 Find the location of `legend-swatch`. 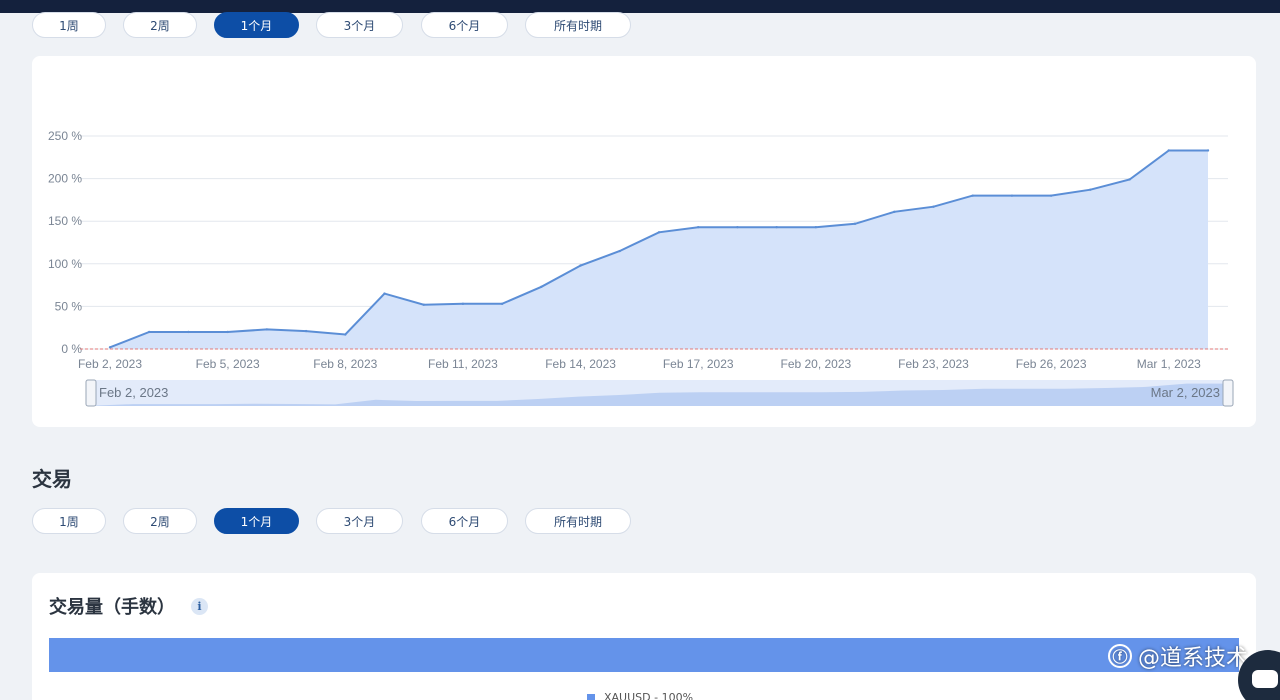

legend-swatch is located at coordinates (591, 696).